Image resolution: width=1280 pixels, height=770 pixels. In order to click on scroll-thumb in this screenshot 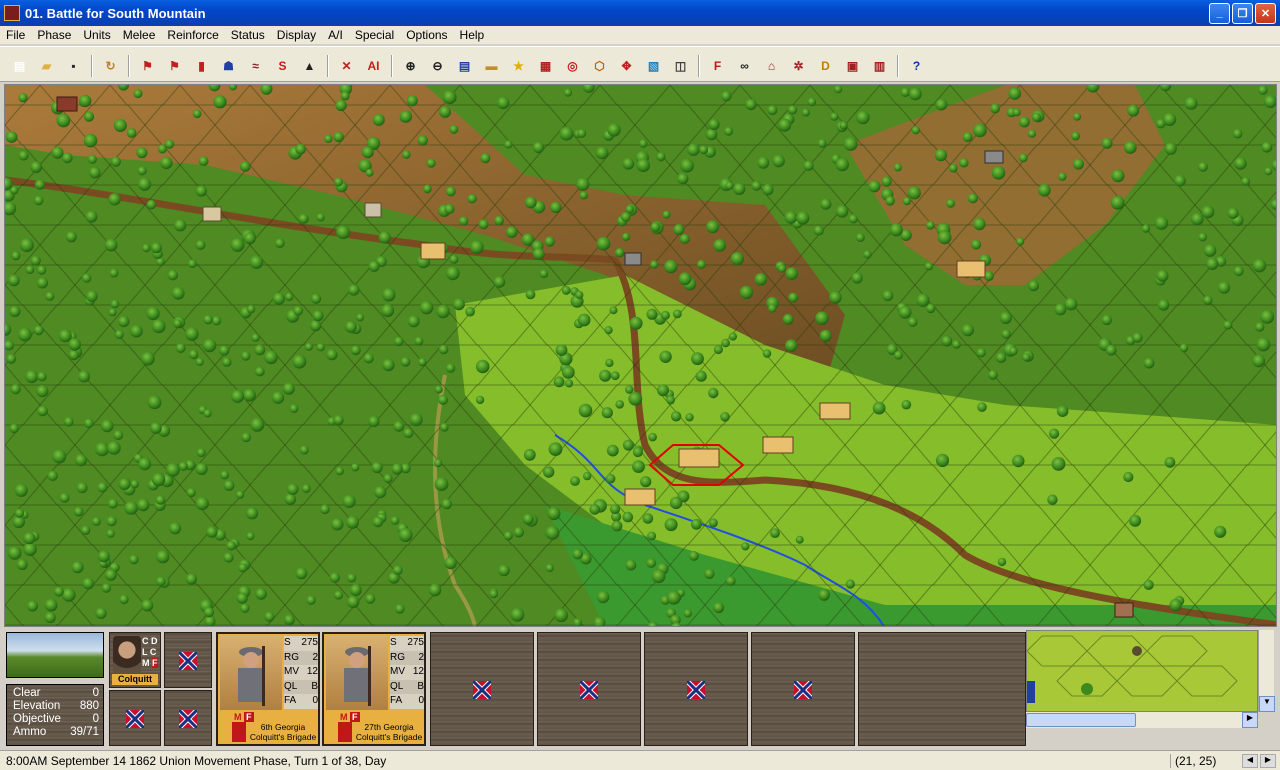, I will do `click(1081, 720)`.